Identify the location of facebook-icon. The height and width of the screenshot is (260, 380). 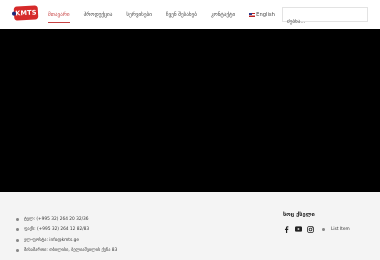
(286, 229).